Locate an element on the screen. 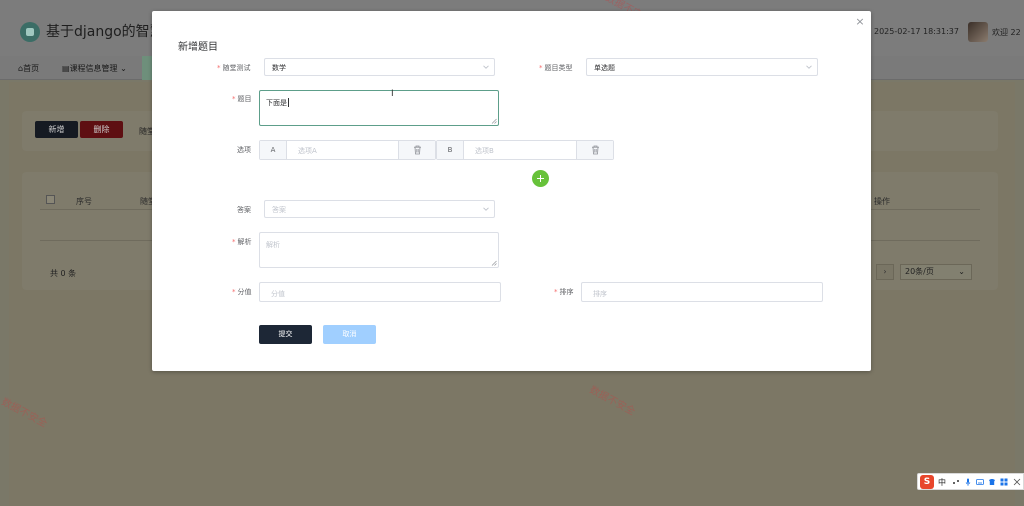  submit-button: 提交 is located at coordinates (285, 334).